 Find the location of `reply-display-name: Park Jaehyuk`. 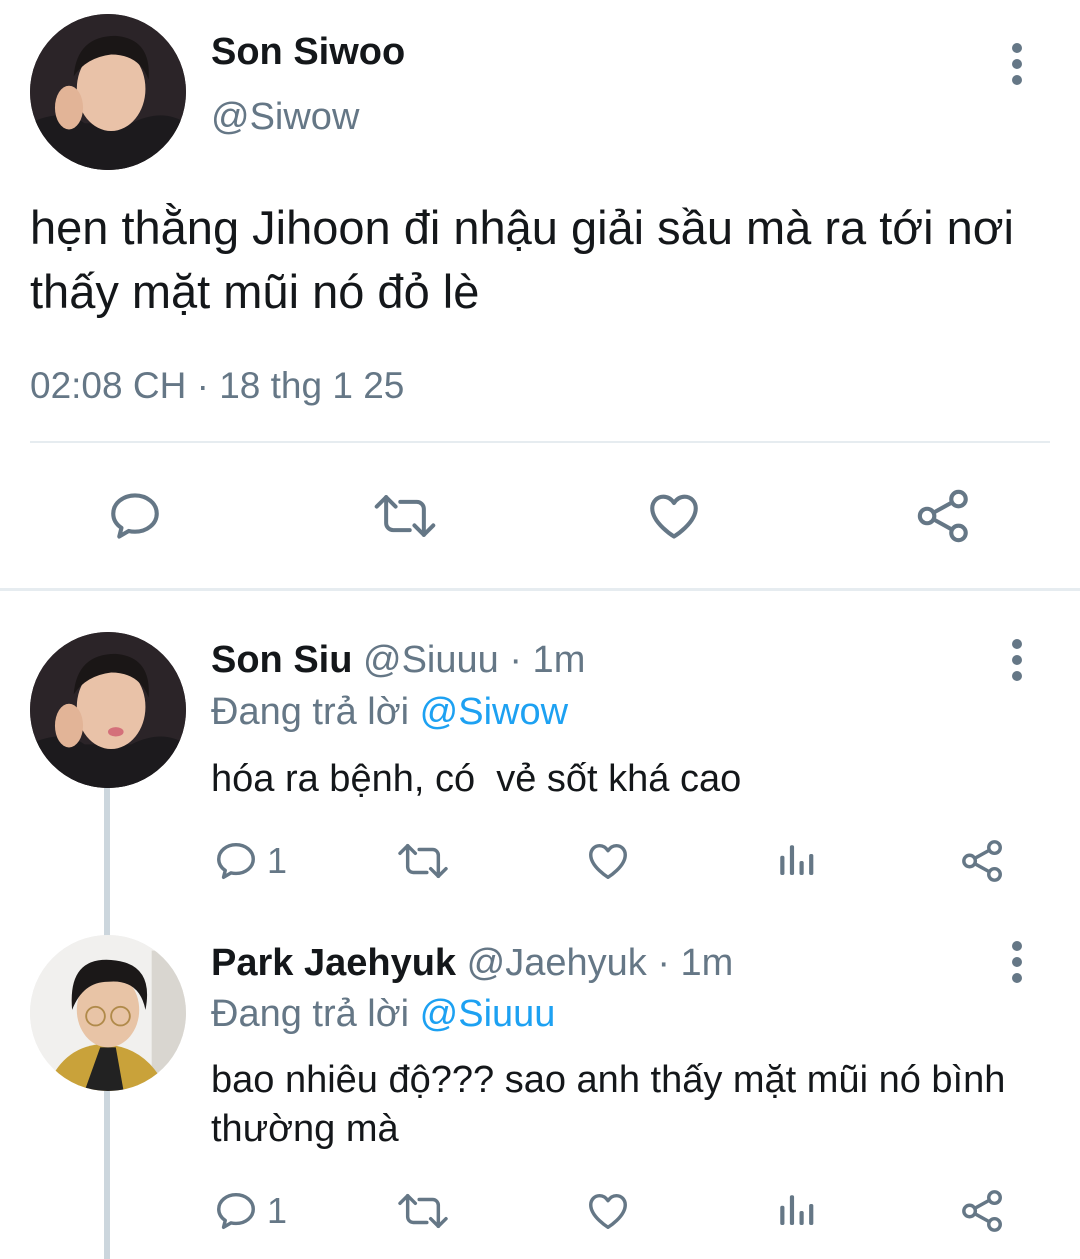

reply-display-name: Park Jaehyuk is located at coordinates (333, 963).